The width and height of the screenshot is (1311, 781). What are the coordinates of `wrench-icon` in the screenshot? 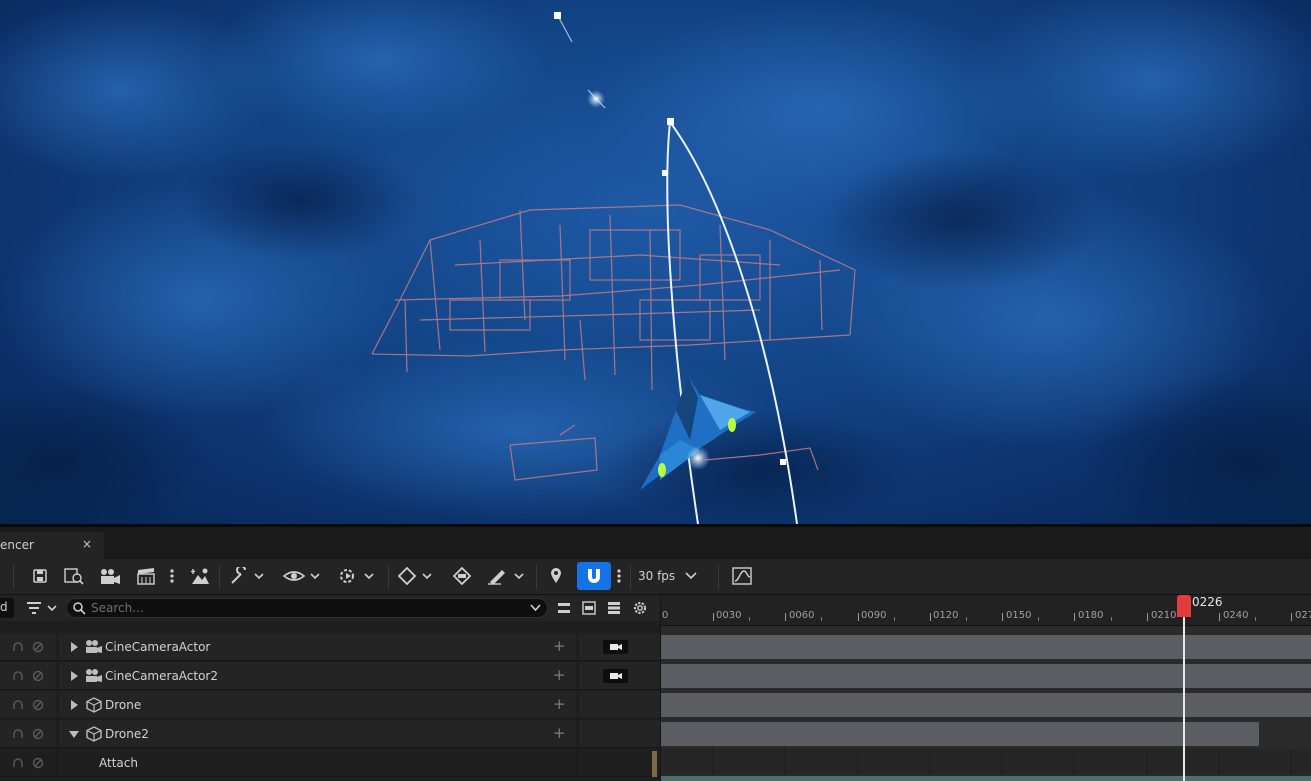 It's located at (247, 576).